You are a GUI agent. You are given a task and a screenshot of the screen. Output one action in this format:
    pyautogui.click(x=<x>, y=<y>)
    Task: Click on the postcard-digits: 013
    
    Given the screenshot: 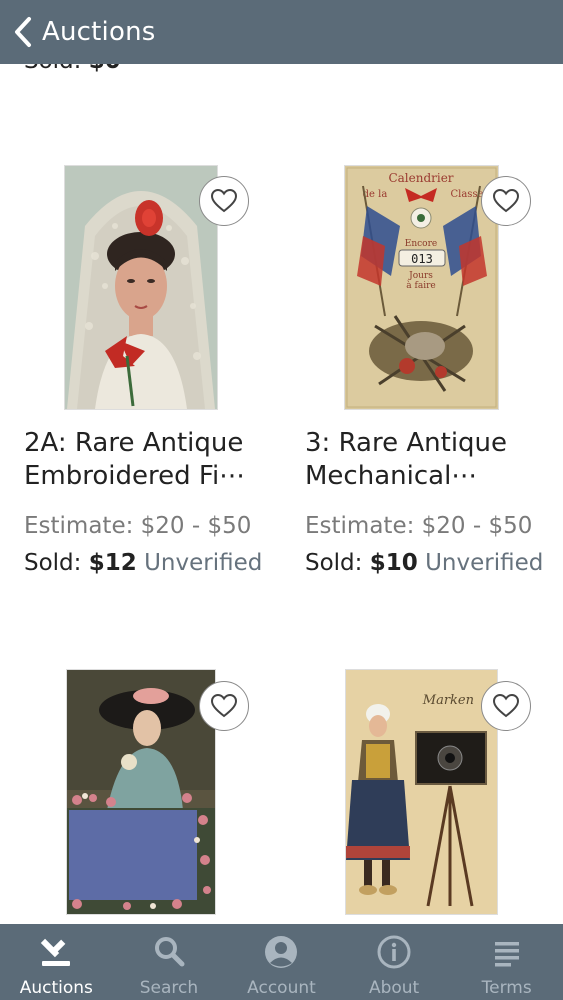 What is the action you would take?
    pyautogui.click(x=422, y=259)
    